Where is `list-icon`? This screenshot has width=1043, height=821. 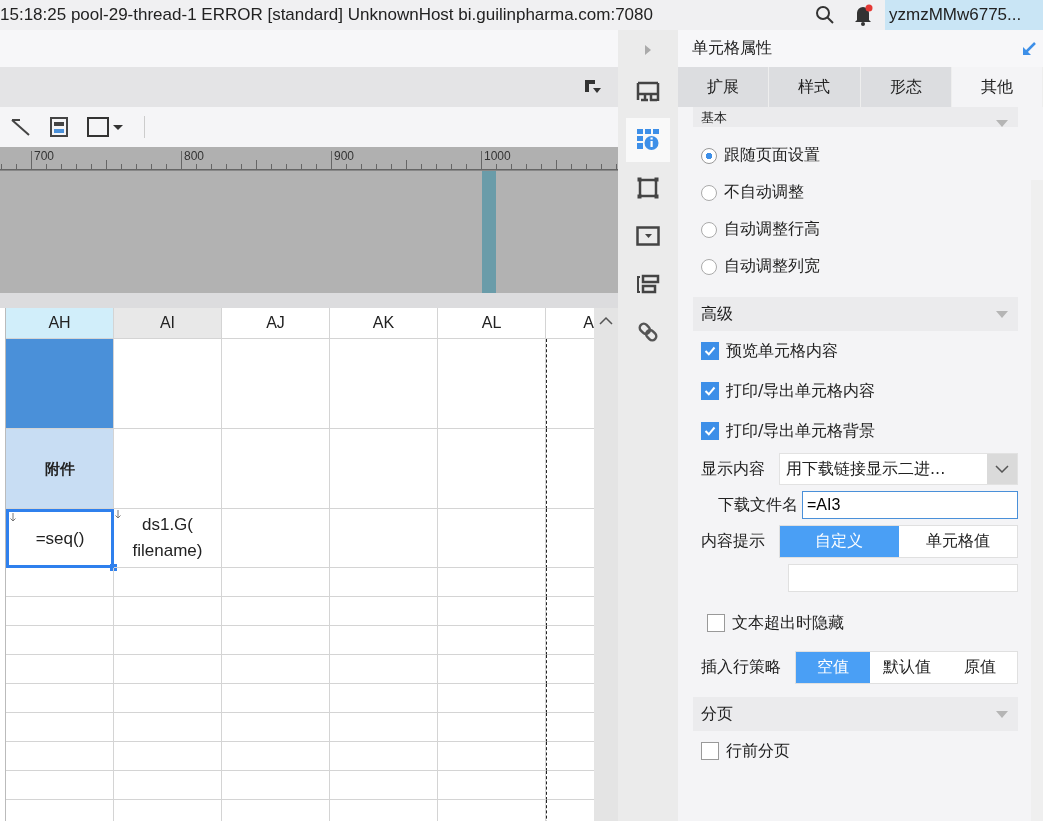 list-icon is located at coordinates (648, 284).